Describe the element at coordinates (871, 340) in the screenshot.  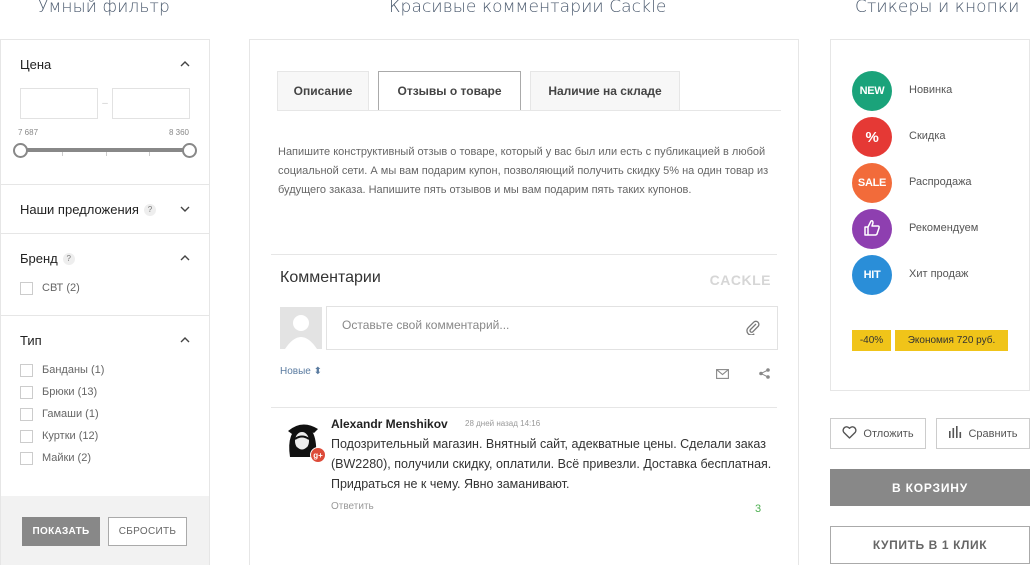
I see `discount-percent-badge: -40%` at that location.